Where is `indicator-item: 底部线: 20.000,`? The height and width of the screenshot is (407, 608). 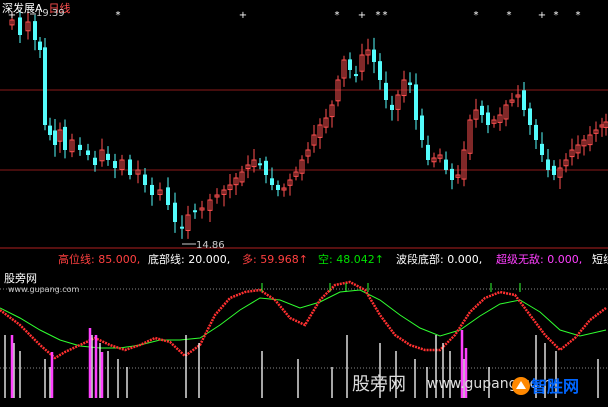 indicator-item: 底部线: 20.000, is located at coordinates (189, 259).